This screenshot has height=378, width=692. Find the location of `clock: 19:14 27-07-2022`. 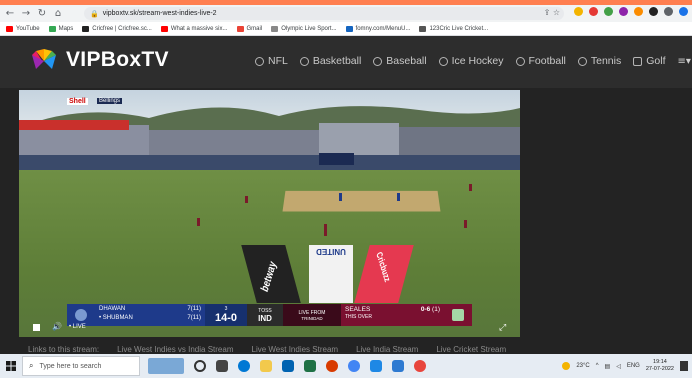

clock: 19:14 27-07-2022 is located at coordinates (660, 366).